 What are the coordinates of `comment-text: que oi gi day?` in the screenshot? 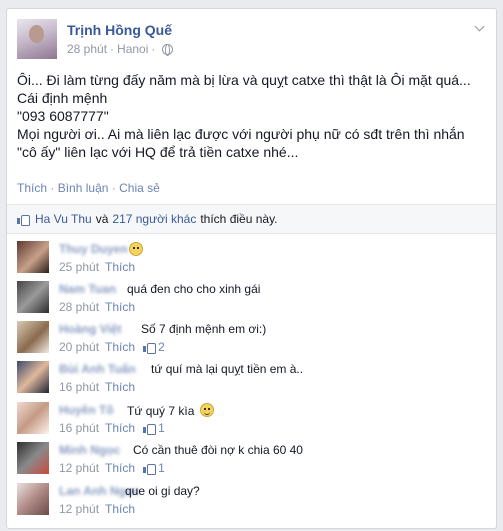 It's located at (162, 491).